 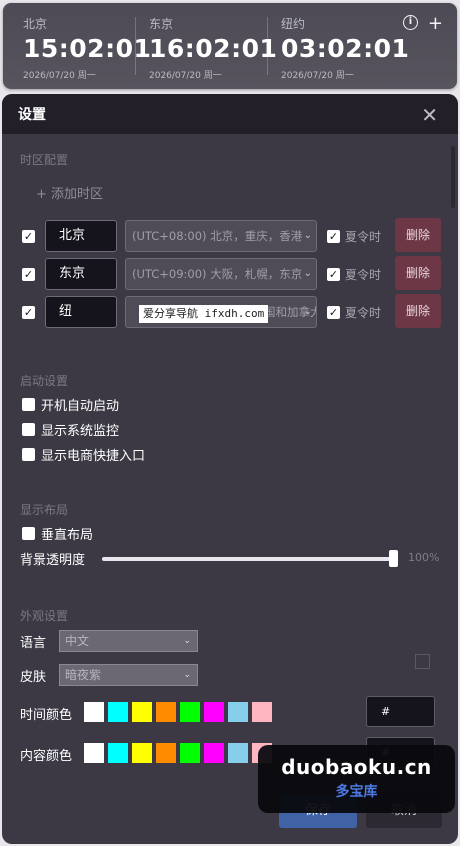 I want to click on vertical-layout-option: 垂直布局, so click(x=57, y=533).